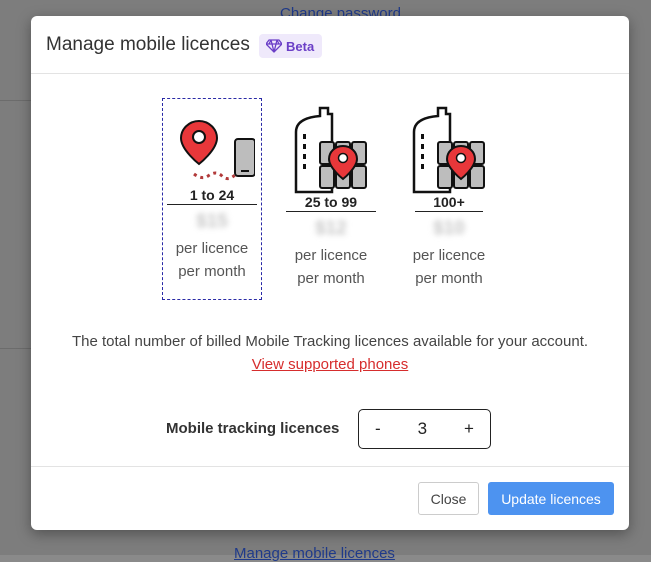  I want to click on close-button: Close, so click(448, 498).